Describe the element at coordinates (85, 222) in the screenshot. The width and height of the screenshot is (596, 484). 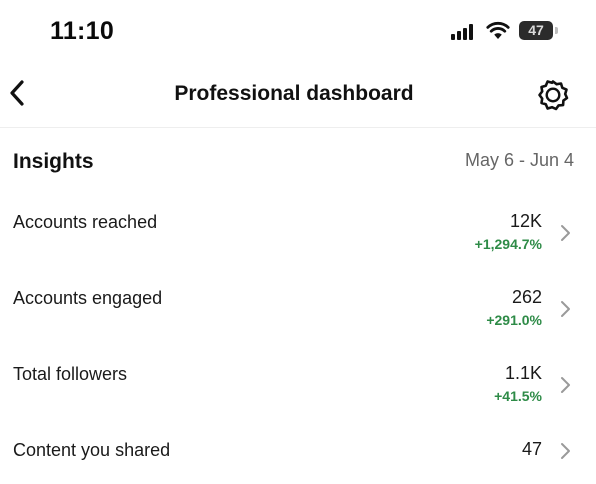
I see `row-label: Accounts reached` at that location.